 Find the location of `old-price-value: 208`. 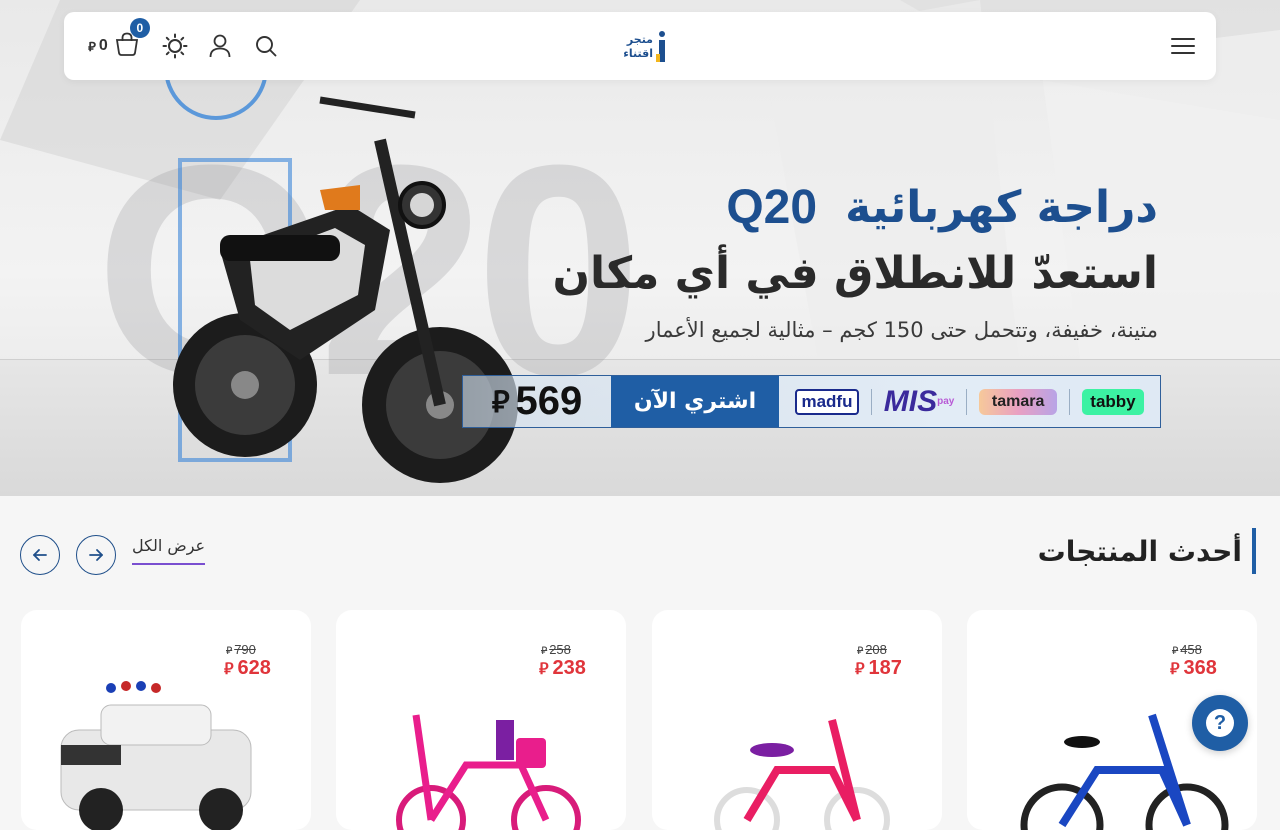

old-price-value: 208 is located at coordinates (876, 649).